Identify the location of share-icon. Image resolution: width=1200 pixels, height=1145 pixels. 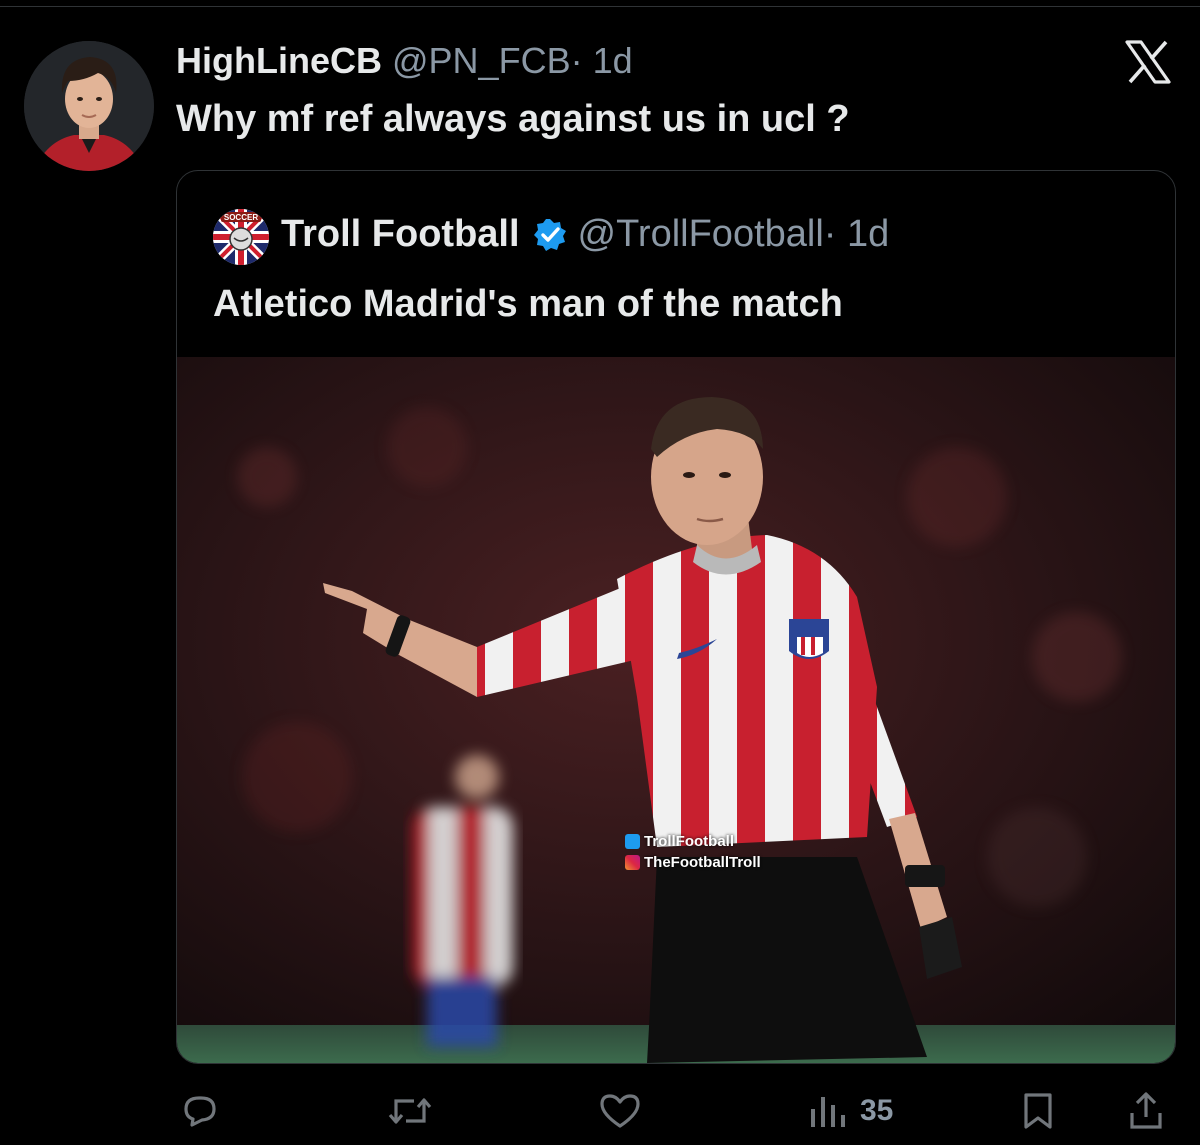
(1146, 1110).